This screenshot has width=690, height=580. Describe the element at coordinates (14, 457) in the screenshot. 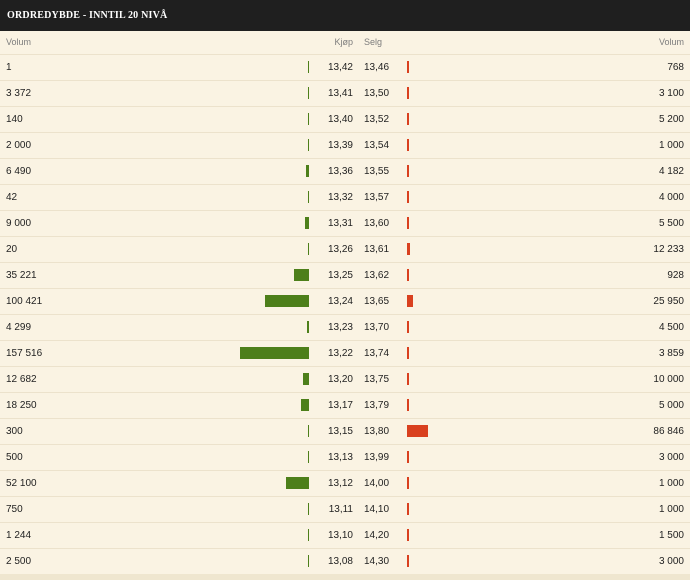

I see `buy-volume: 500` at that location.